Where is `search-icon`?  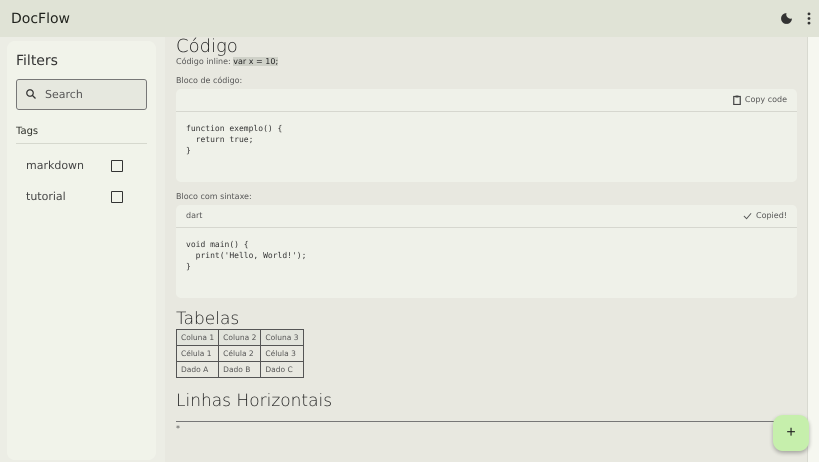
search-icon is located at coordinates (31, 94).